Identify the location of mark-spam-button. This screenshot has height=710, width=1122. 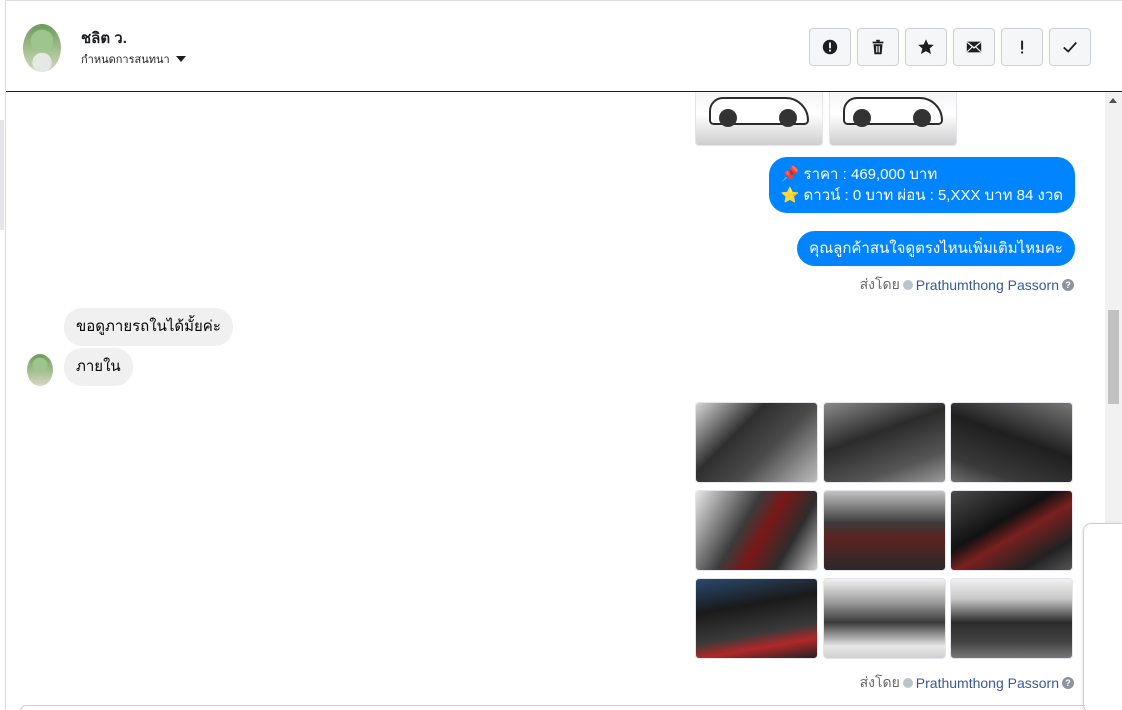
(830, 47).